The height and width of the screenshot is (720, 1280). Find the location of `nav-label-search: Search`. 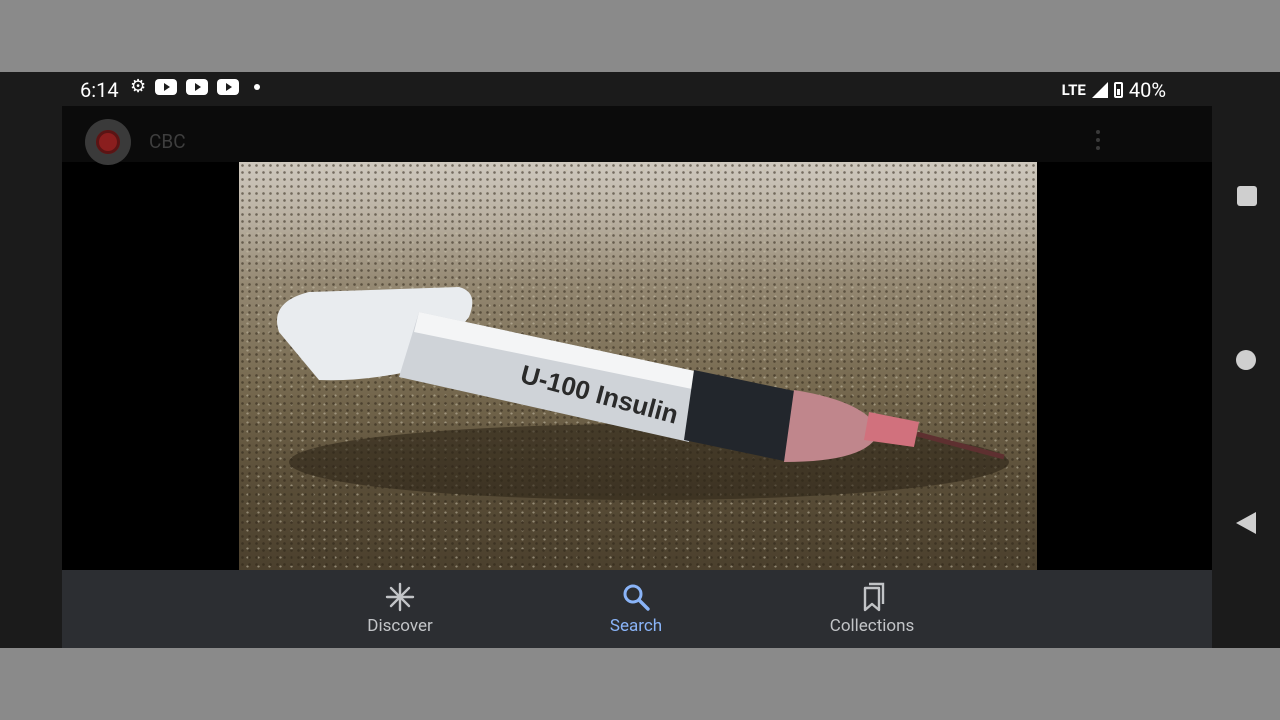

nav-label-search: Search is located at coordinates (636, 626).